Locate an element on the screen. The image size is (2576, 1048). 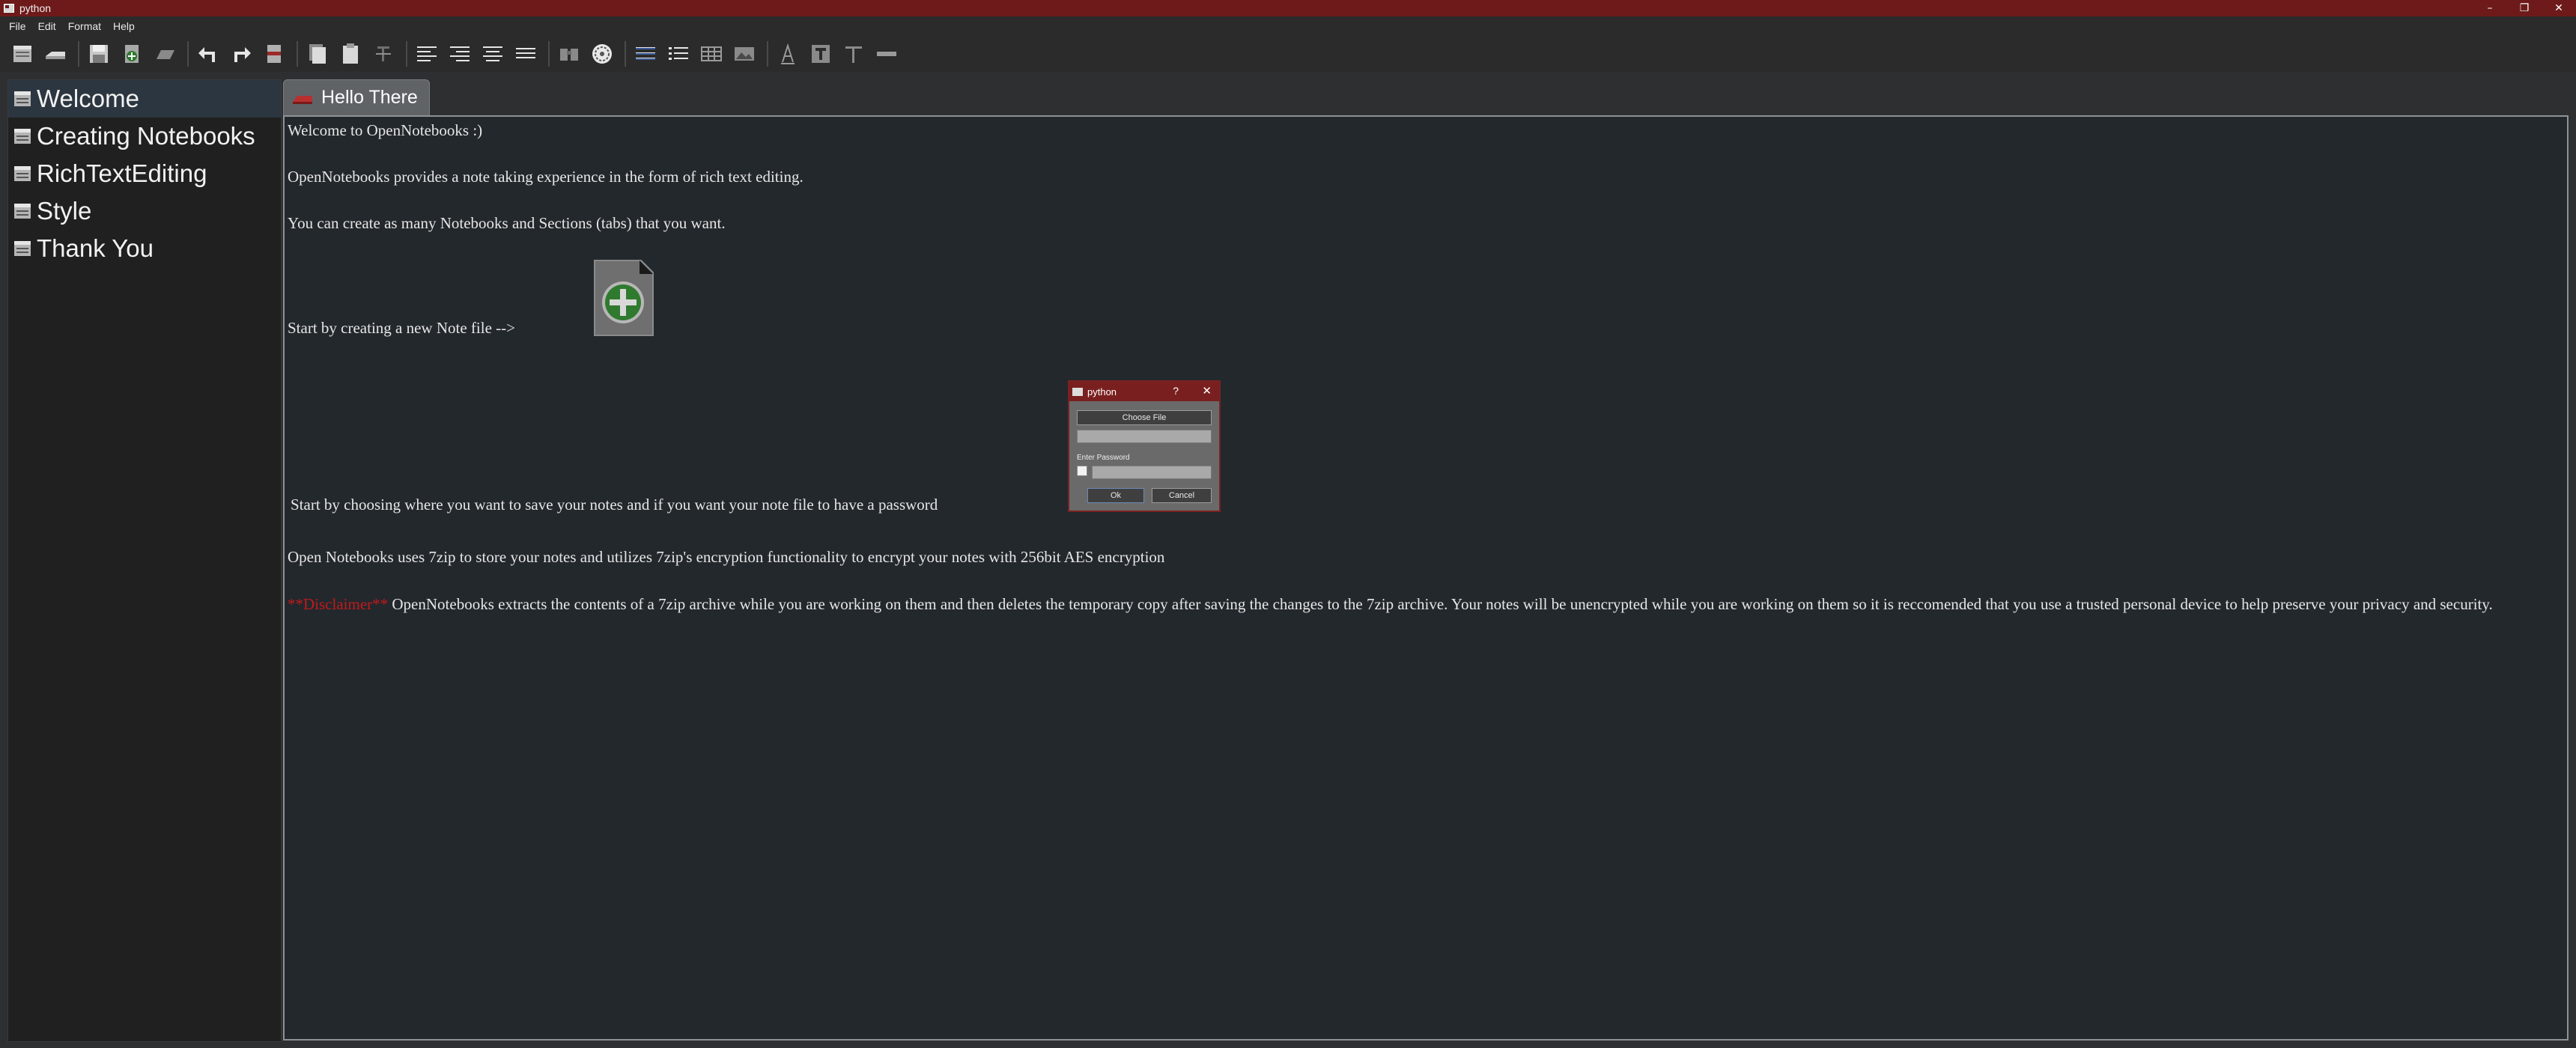
sidebar-item-style: Style is located at coordinates (144, 211).